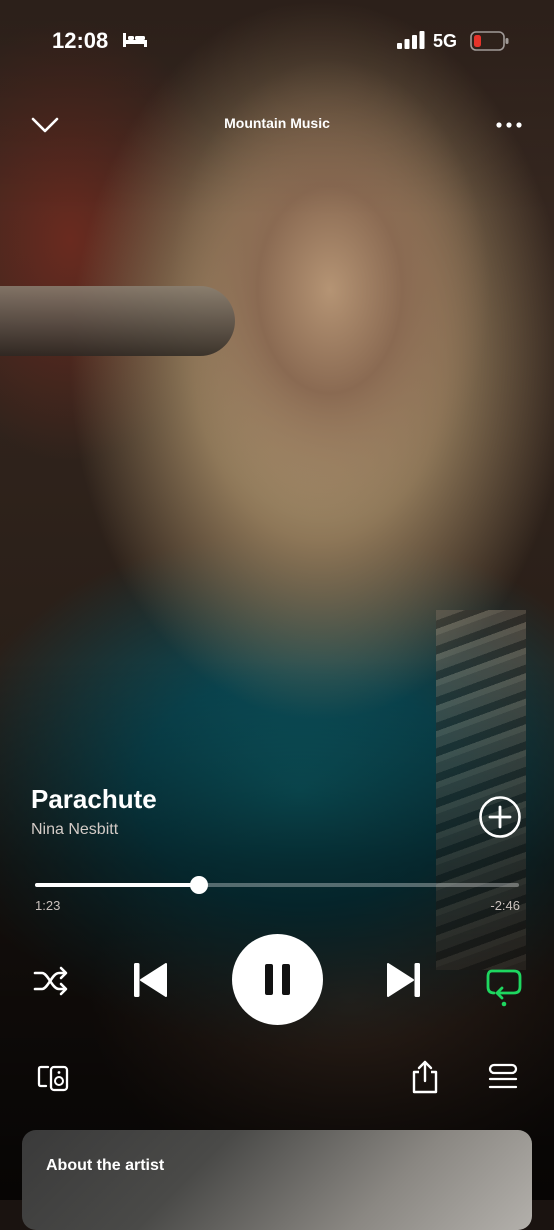 The width and height of the screenshot is (554, 1230). Describe the element at coordinates (509, 125) in the screenshot. I see `more-icon` at that location.